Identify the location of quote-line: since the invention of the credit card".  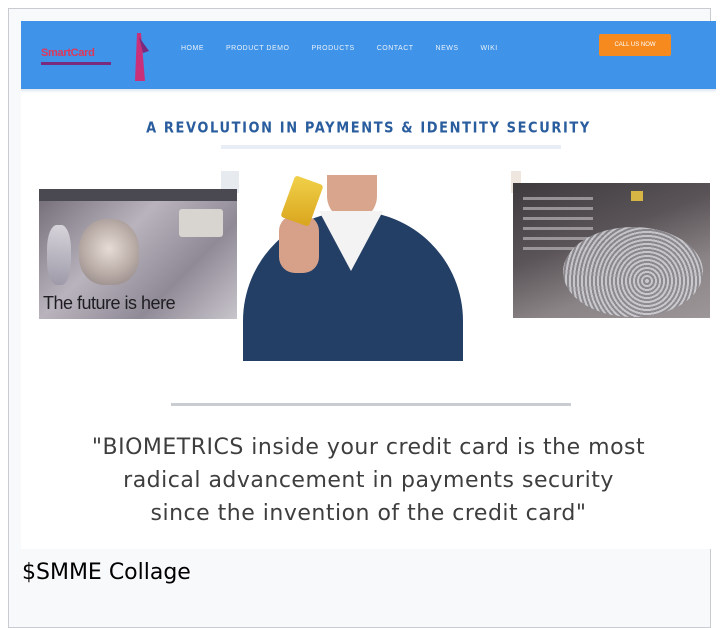
(368, 513).